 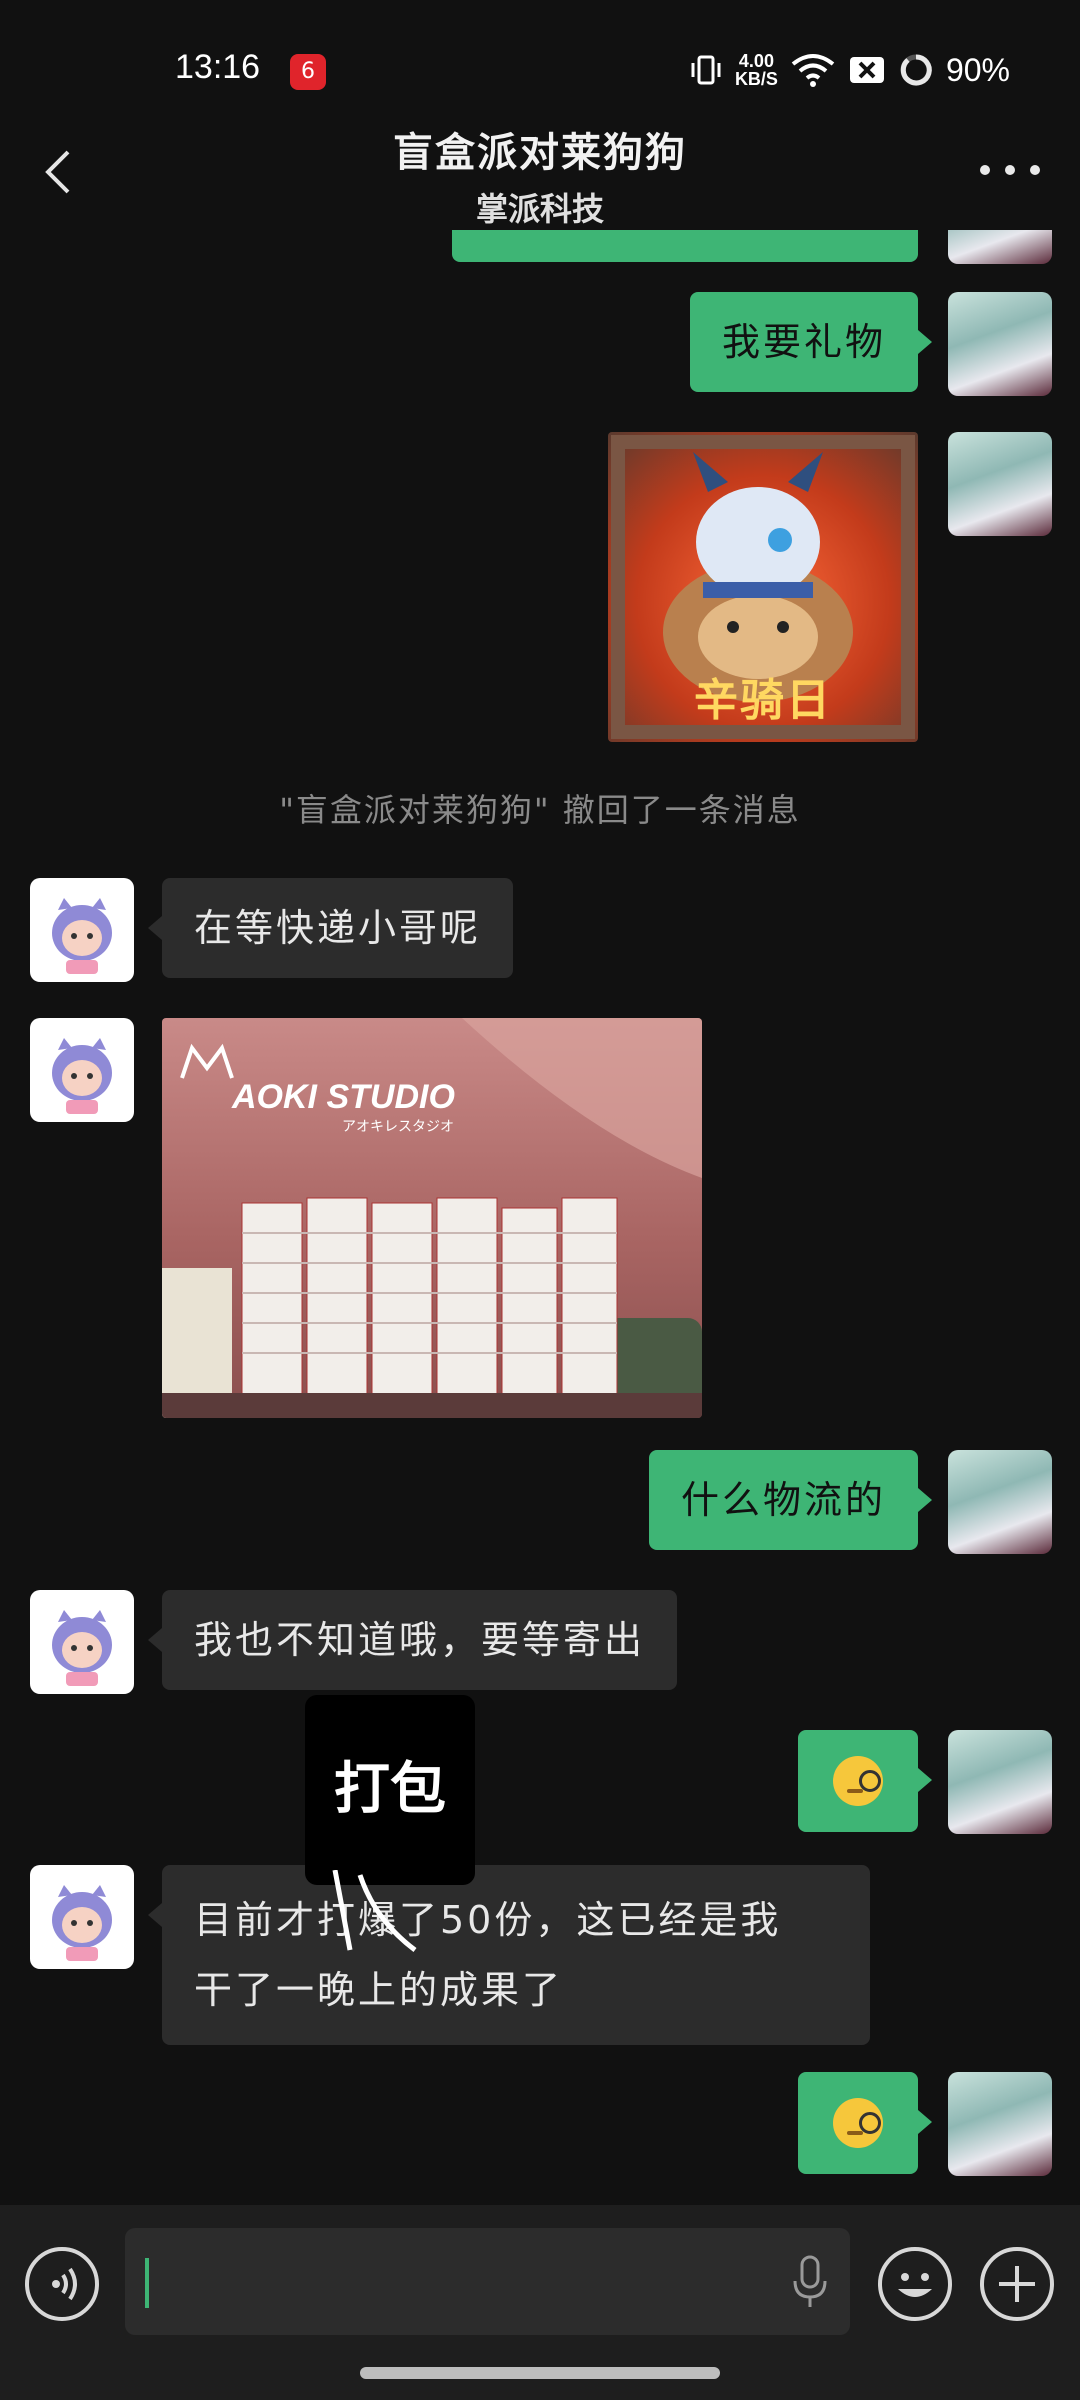 I want to click on text-caret, so click(x=147, y=2283).